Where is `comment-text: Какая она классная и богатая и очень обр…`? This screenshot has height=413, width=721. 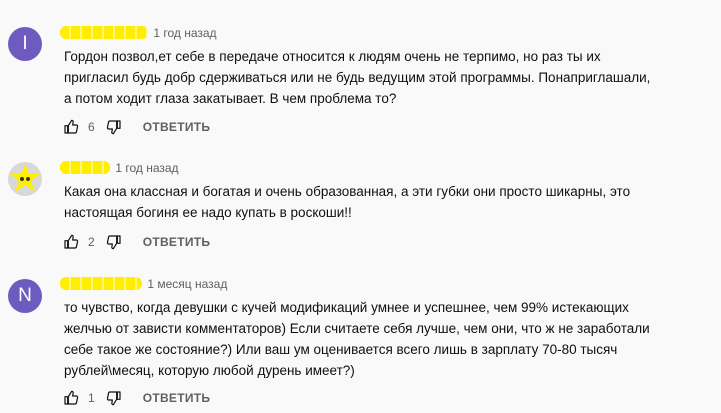 comment-text: Какая она классная и богатая и очень обр… is located at coordinates (347, 202).